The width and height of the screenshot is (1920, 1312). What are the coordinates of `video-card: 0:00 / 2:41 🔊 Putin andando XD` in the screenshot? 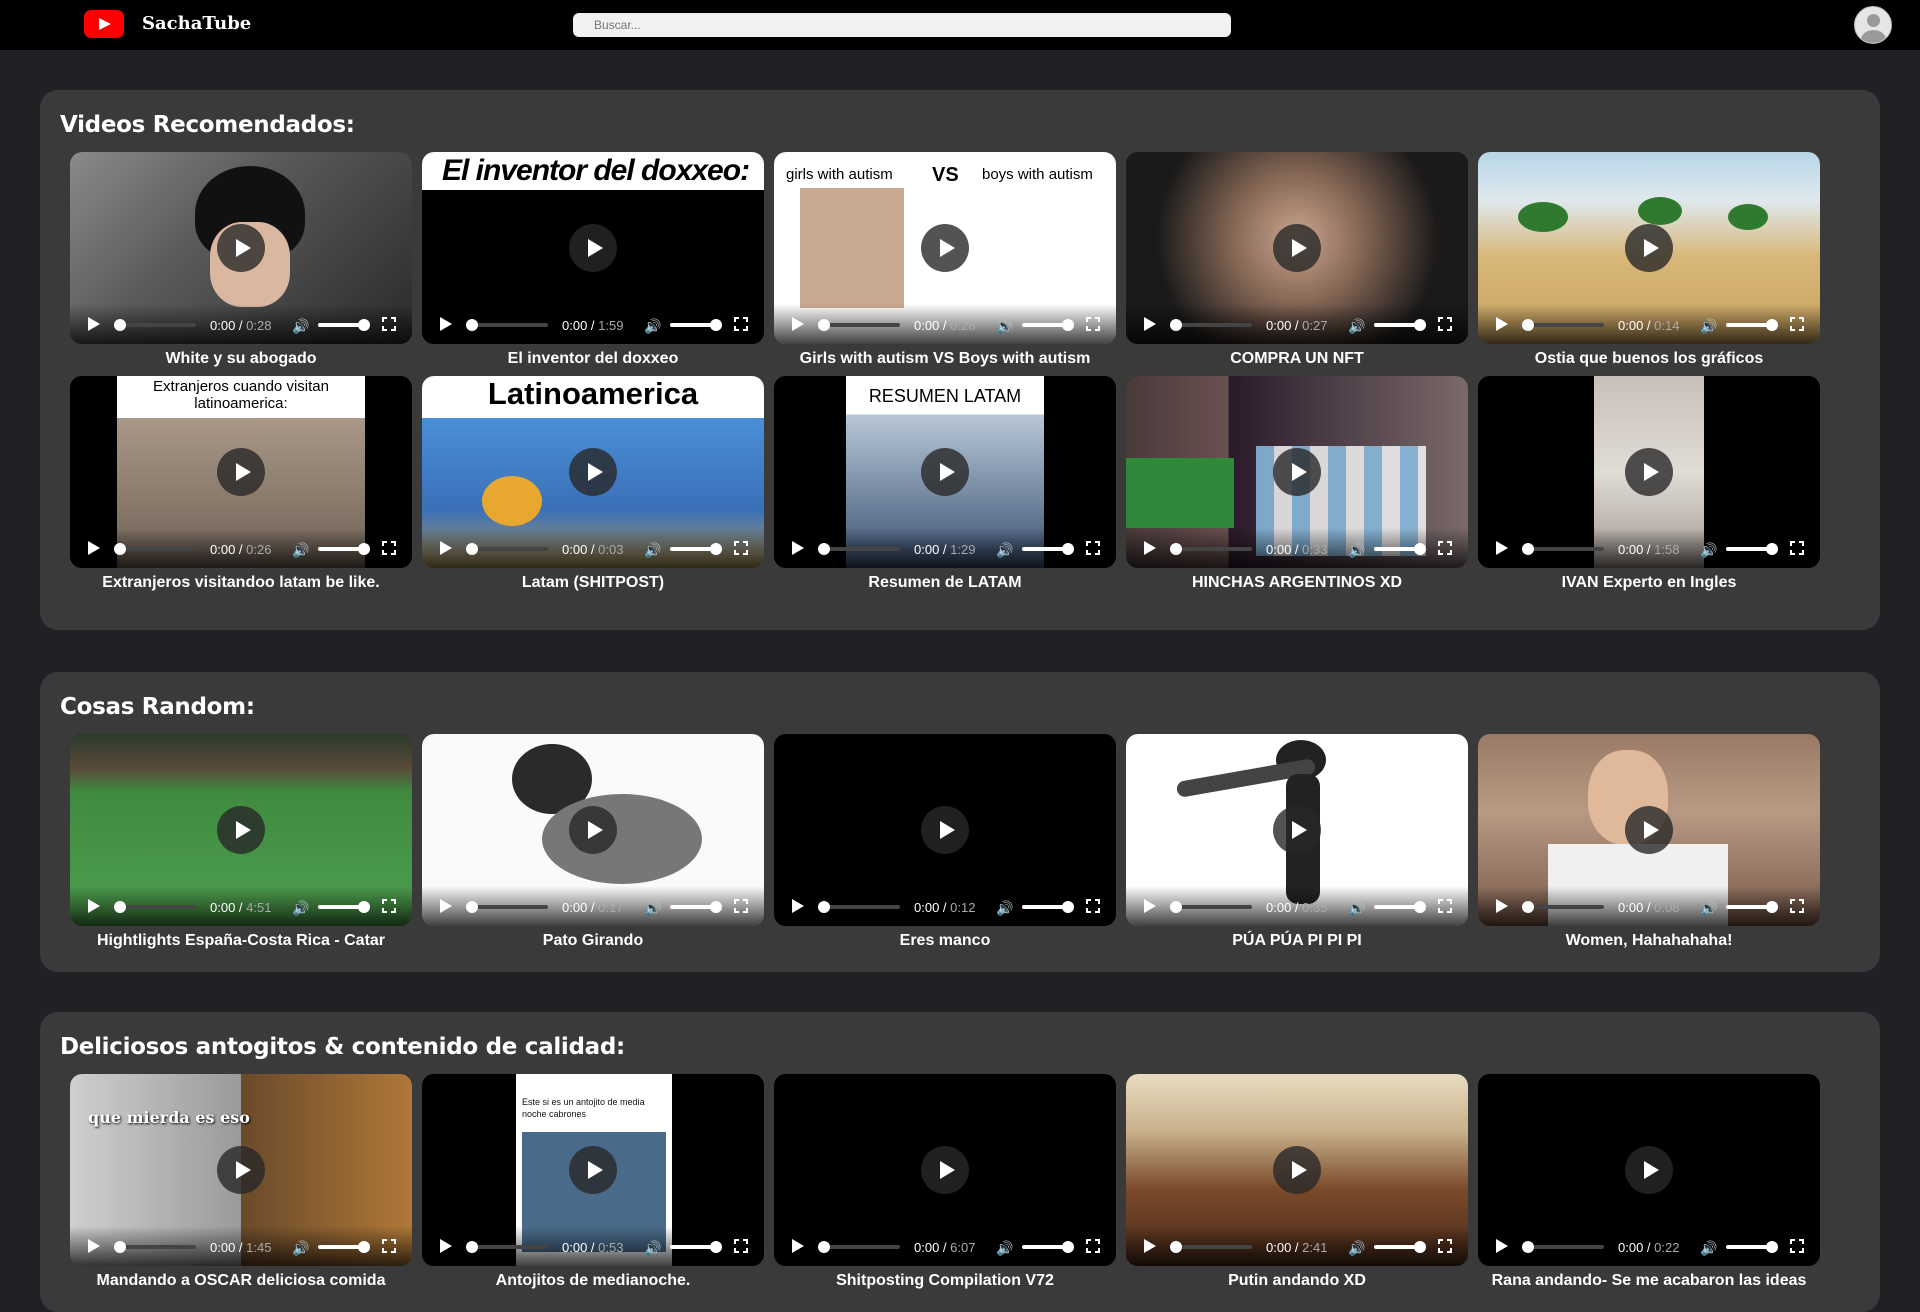 It's located at (1297, 1182).